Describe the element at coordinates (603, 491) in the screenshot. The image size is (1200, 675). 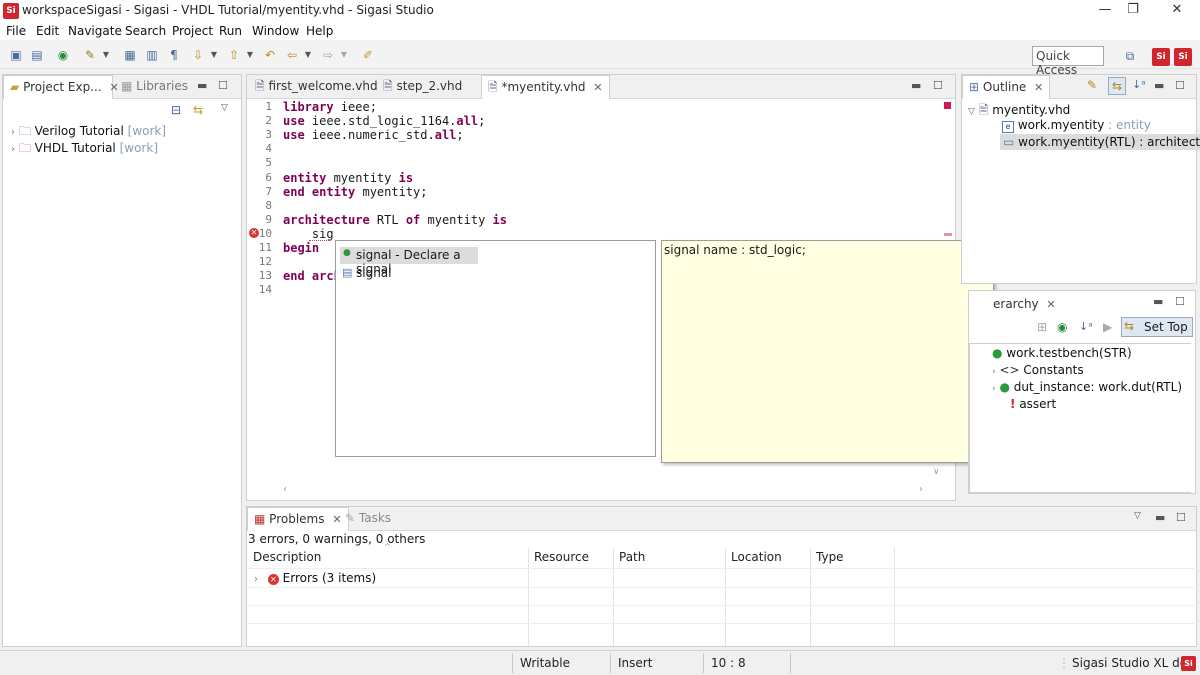
I see `horizontal-scrollbar: ‹ ›` at that location.